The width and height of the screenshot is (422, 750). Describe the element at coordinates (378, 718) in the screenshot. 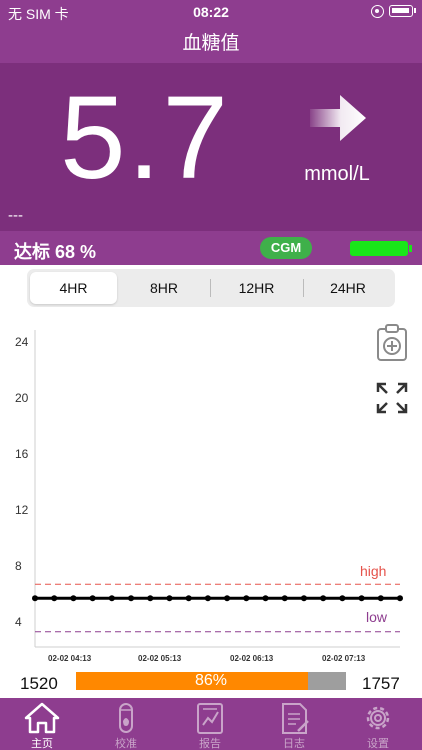

I see `gear-icon` at that location.